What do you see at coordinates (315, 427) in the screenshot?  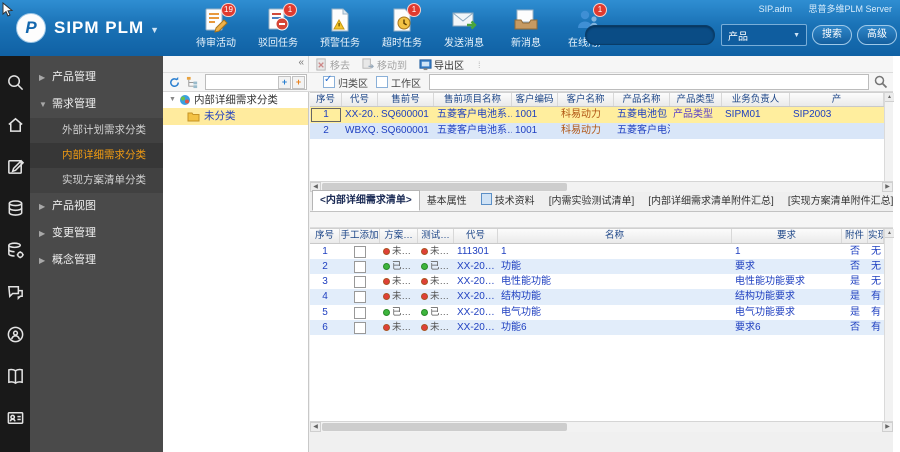 I see `scroll-left-icon: ◀` at bounding box center [315, 427].